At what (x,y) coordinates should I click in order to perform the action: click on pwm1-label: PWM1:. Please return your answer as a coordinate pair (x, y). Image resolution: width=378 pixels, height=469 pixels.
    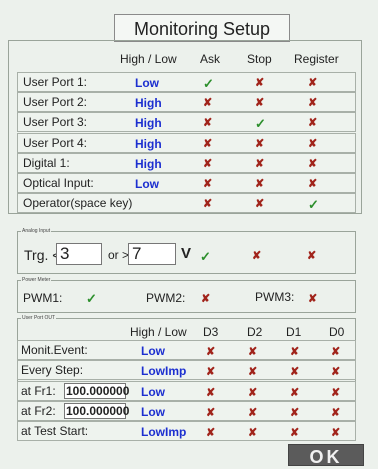
    Looking at the image, I should click on (43, 298).